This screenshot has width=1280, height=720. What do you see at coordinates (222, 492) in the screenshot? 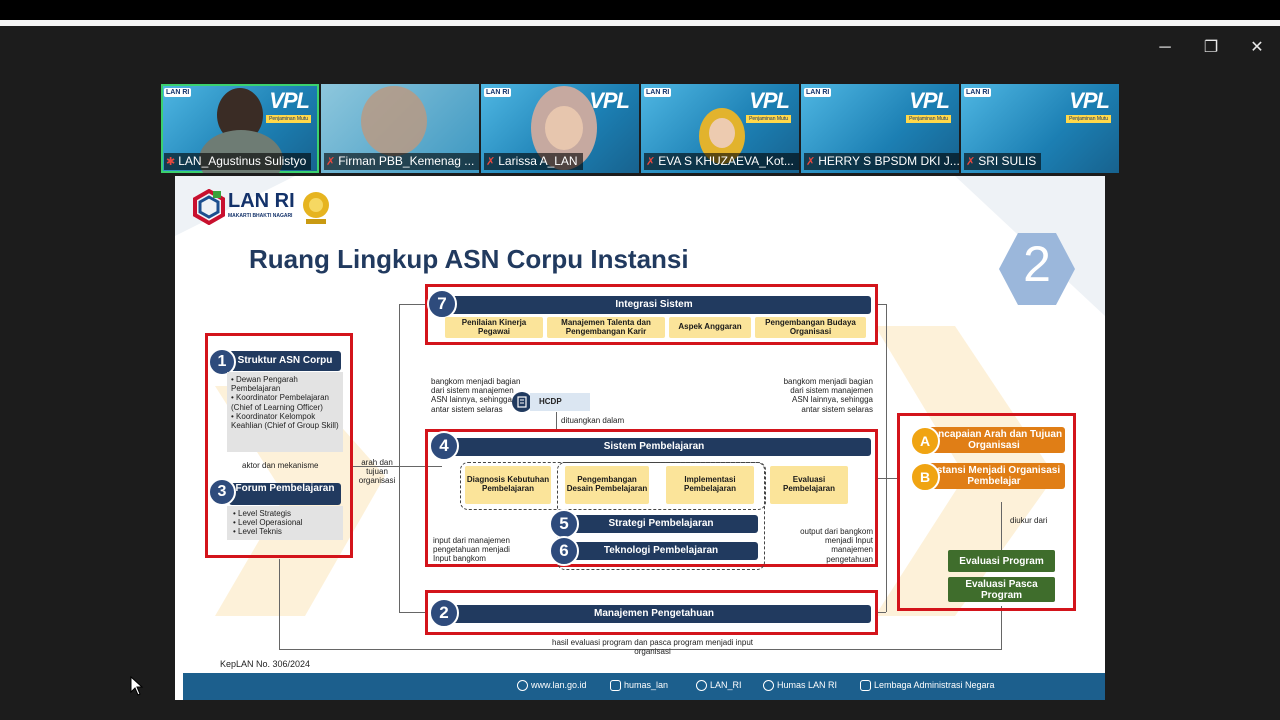
I see `number-badge-3: 3` at bounding box center [222, 492].